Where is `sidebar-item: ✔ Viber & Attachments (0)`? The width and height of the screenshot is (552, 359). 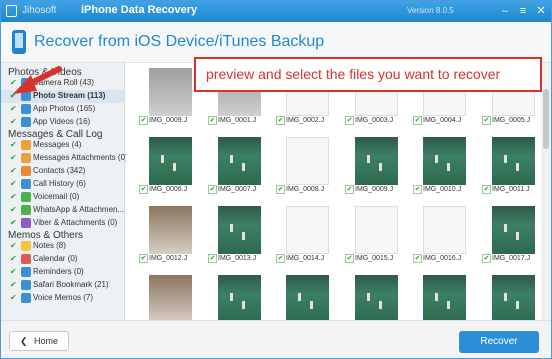
sidebar-item: ✔ Viber & Attachments (0) is located at coordinates (62, 223).